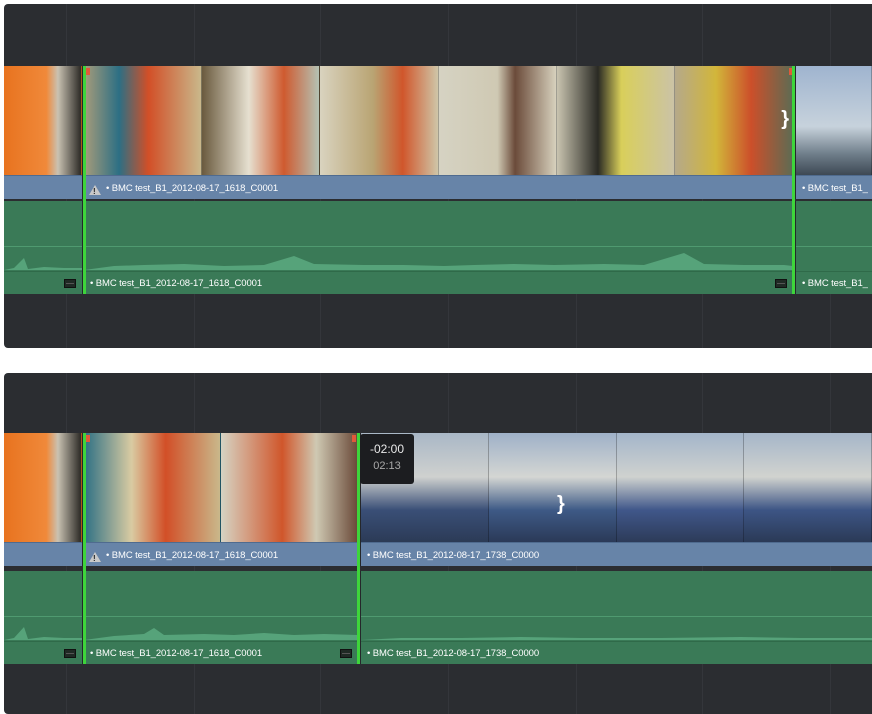 Image resolution: width=872 pixels, height=714 pixels. Describe the element at coordinates (835, 283) in the screenshot. I see `audio-clip-name: • BMC test_B1_` at that location.